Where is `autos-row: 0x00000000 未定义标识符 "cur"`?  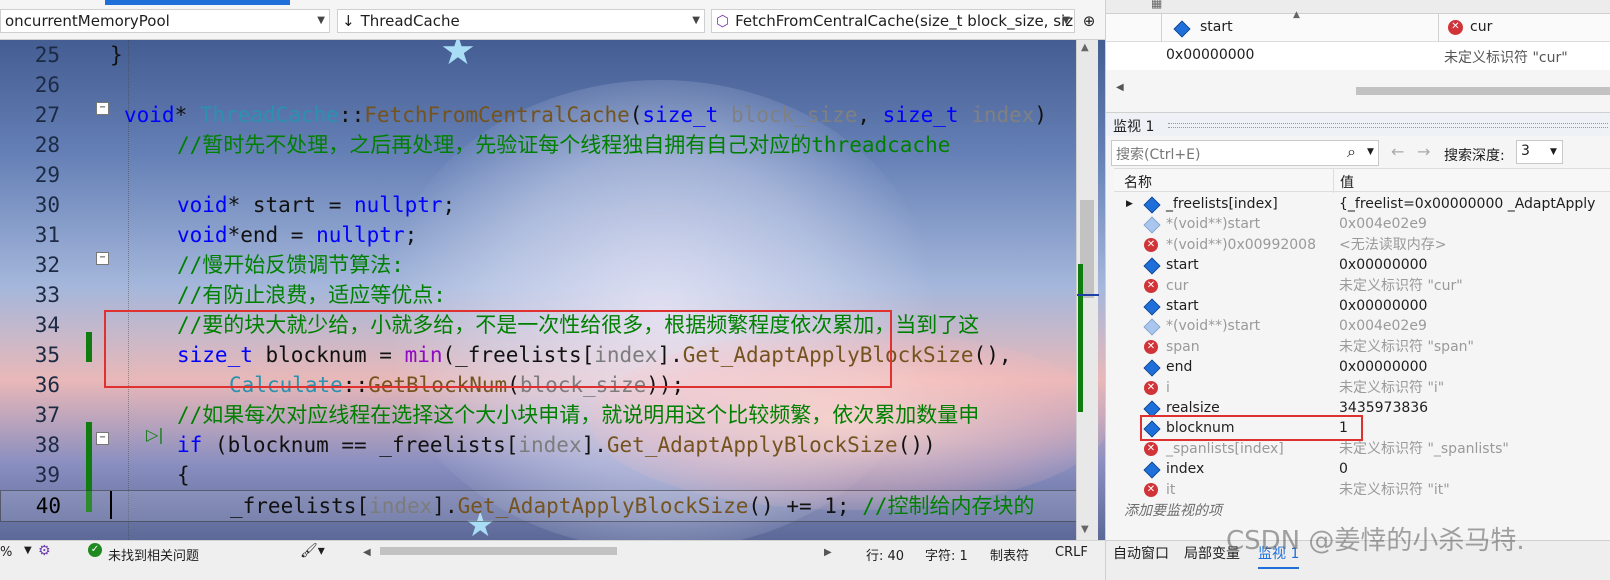 autos-row: 0x00000000 未定义标识符 "cur" is located at coordinates (1358, 56).